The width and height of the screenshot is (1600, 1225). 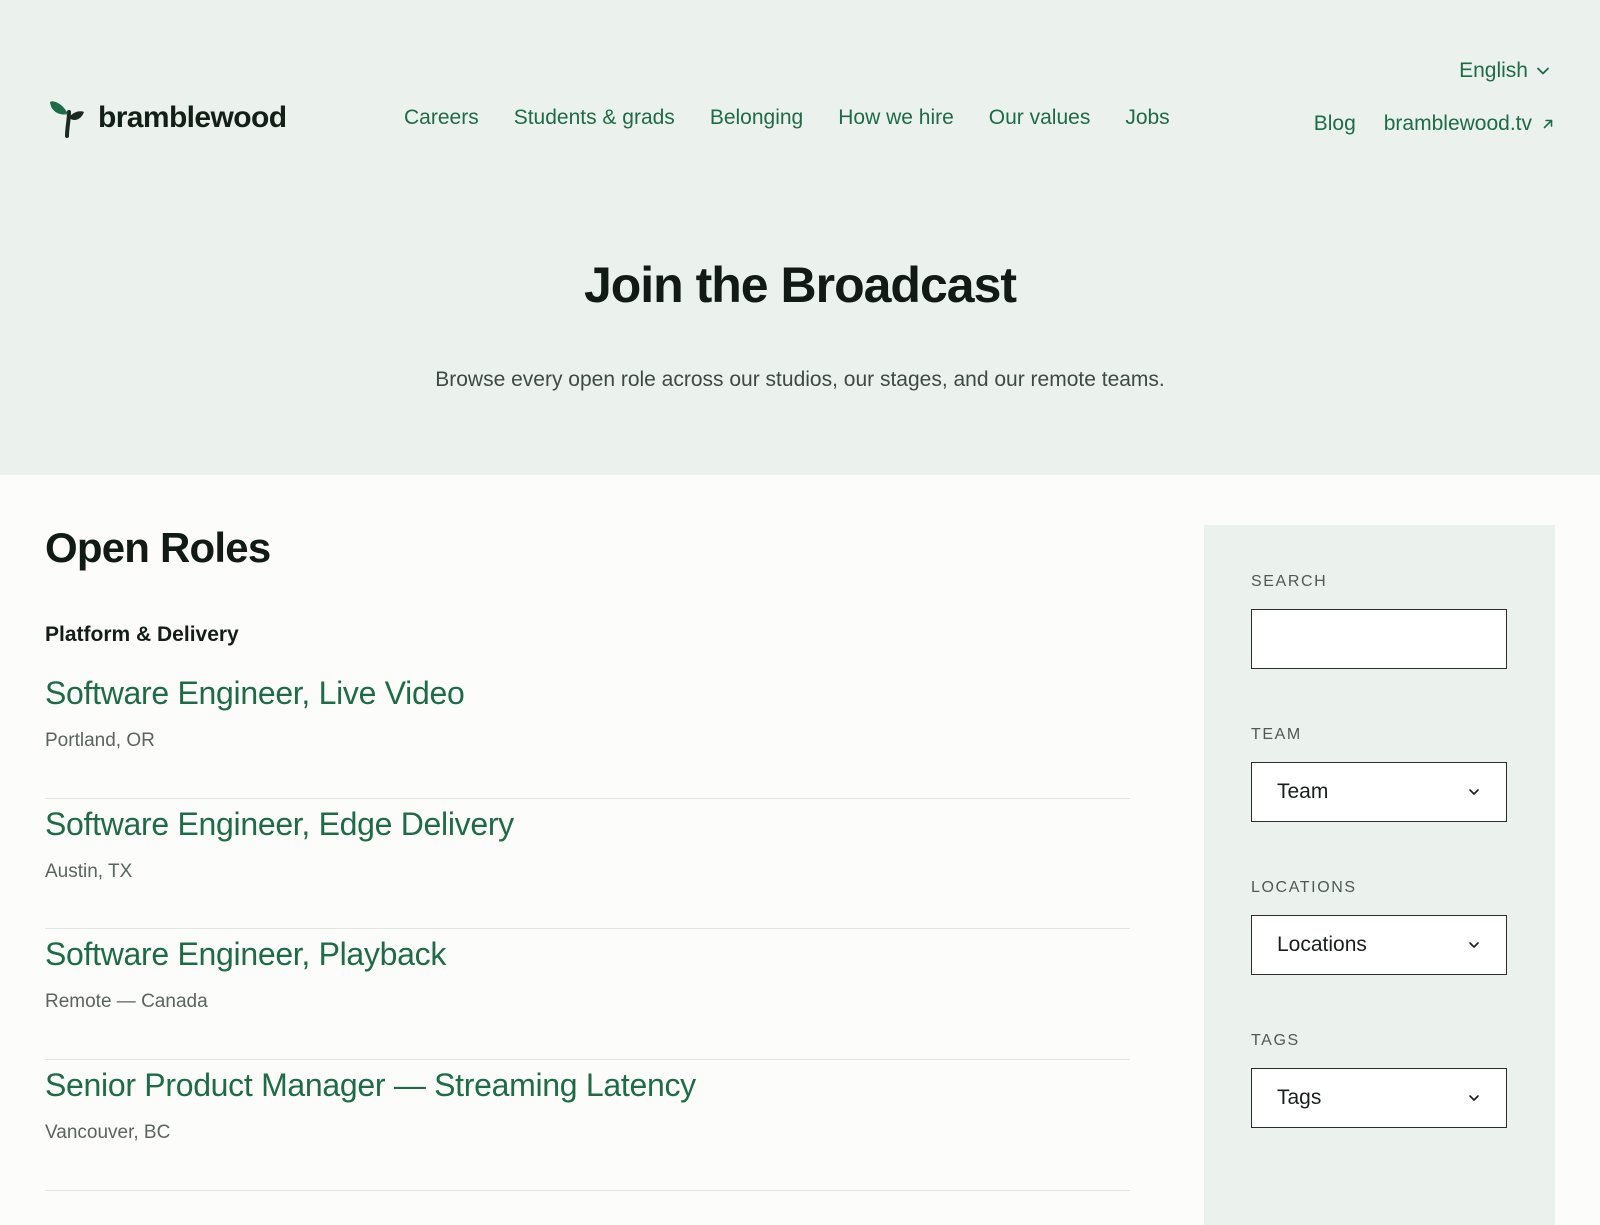 What do you see at coordinates (1379, 945) in the screenshot?
I see `locations-select: Locations` at bounding box center [1379, 945].